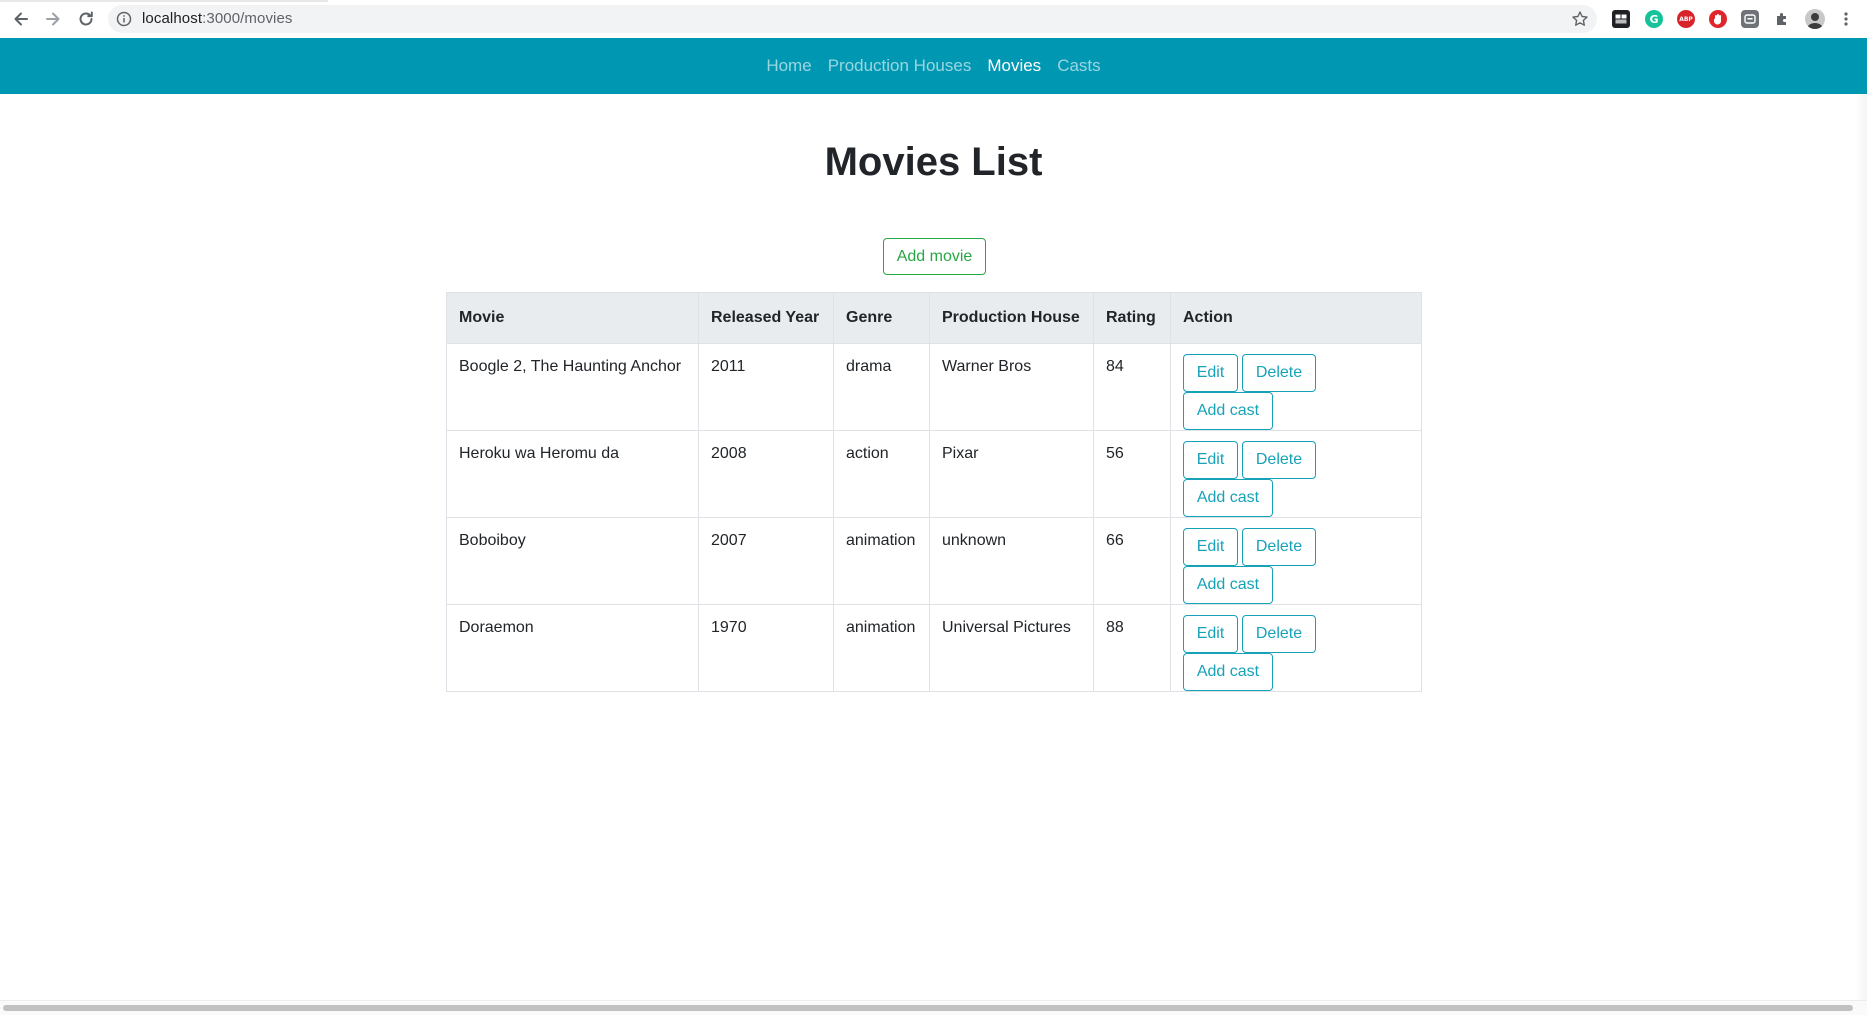  I want to click on horizontal-scrollbar, so click(933, 1007).